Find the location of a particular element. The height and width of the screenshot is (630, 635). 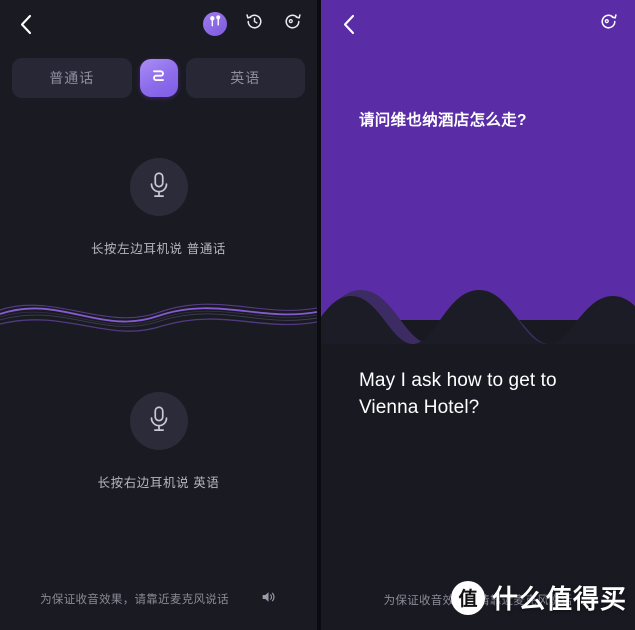

right-footer: 为保证收音效果，请靠近麦克风说话 is located at coordinates (478, 600).